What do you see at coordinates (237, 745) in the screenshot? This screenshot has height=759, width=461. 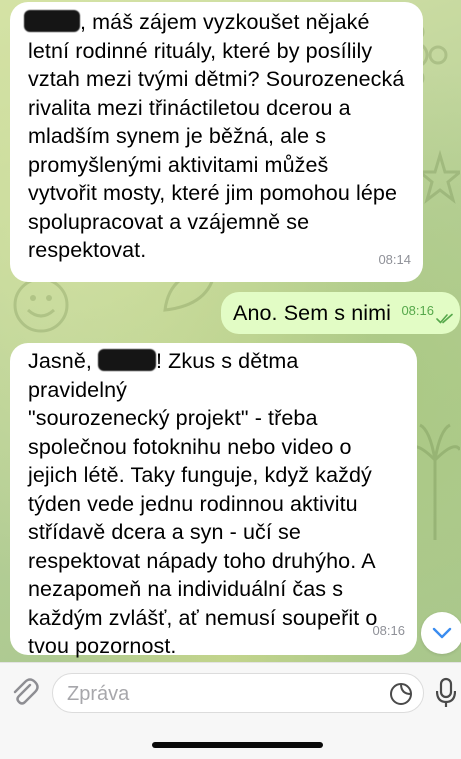 I see `home-indicator` at bounding box center [237, 745].